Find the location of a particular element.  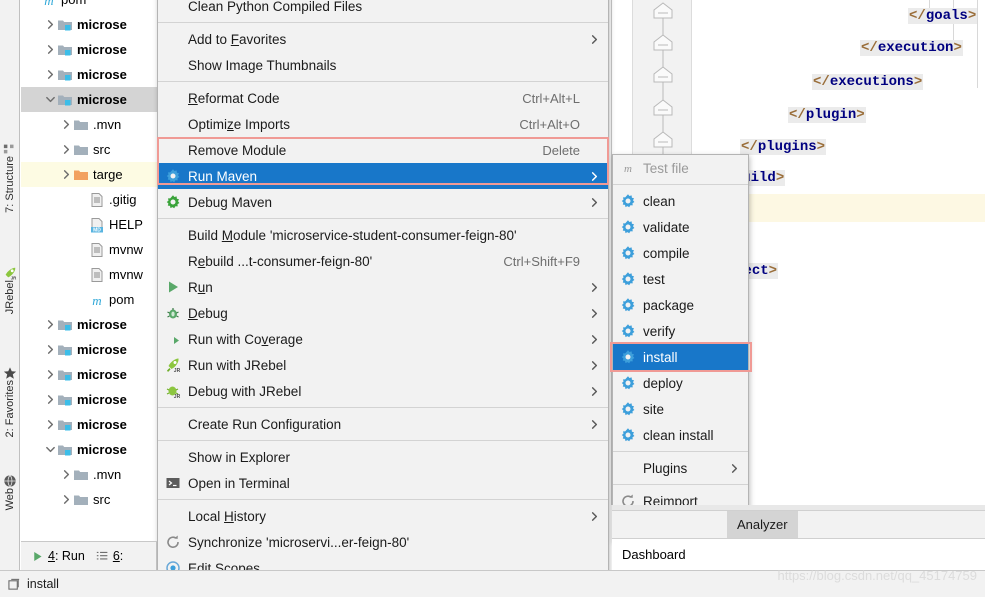

left-tool-window-strip: 7: Structure JRebel JR 2: Favorites Web is located at coordinates (10, 285).